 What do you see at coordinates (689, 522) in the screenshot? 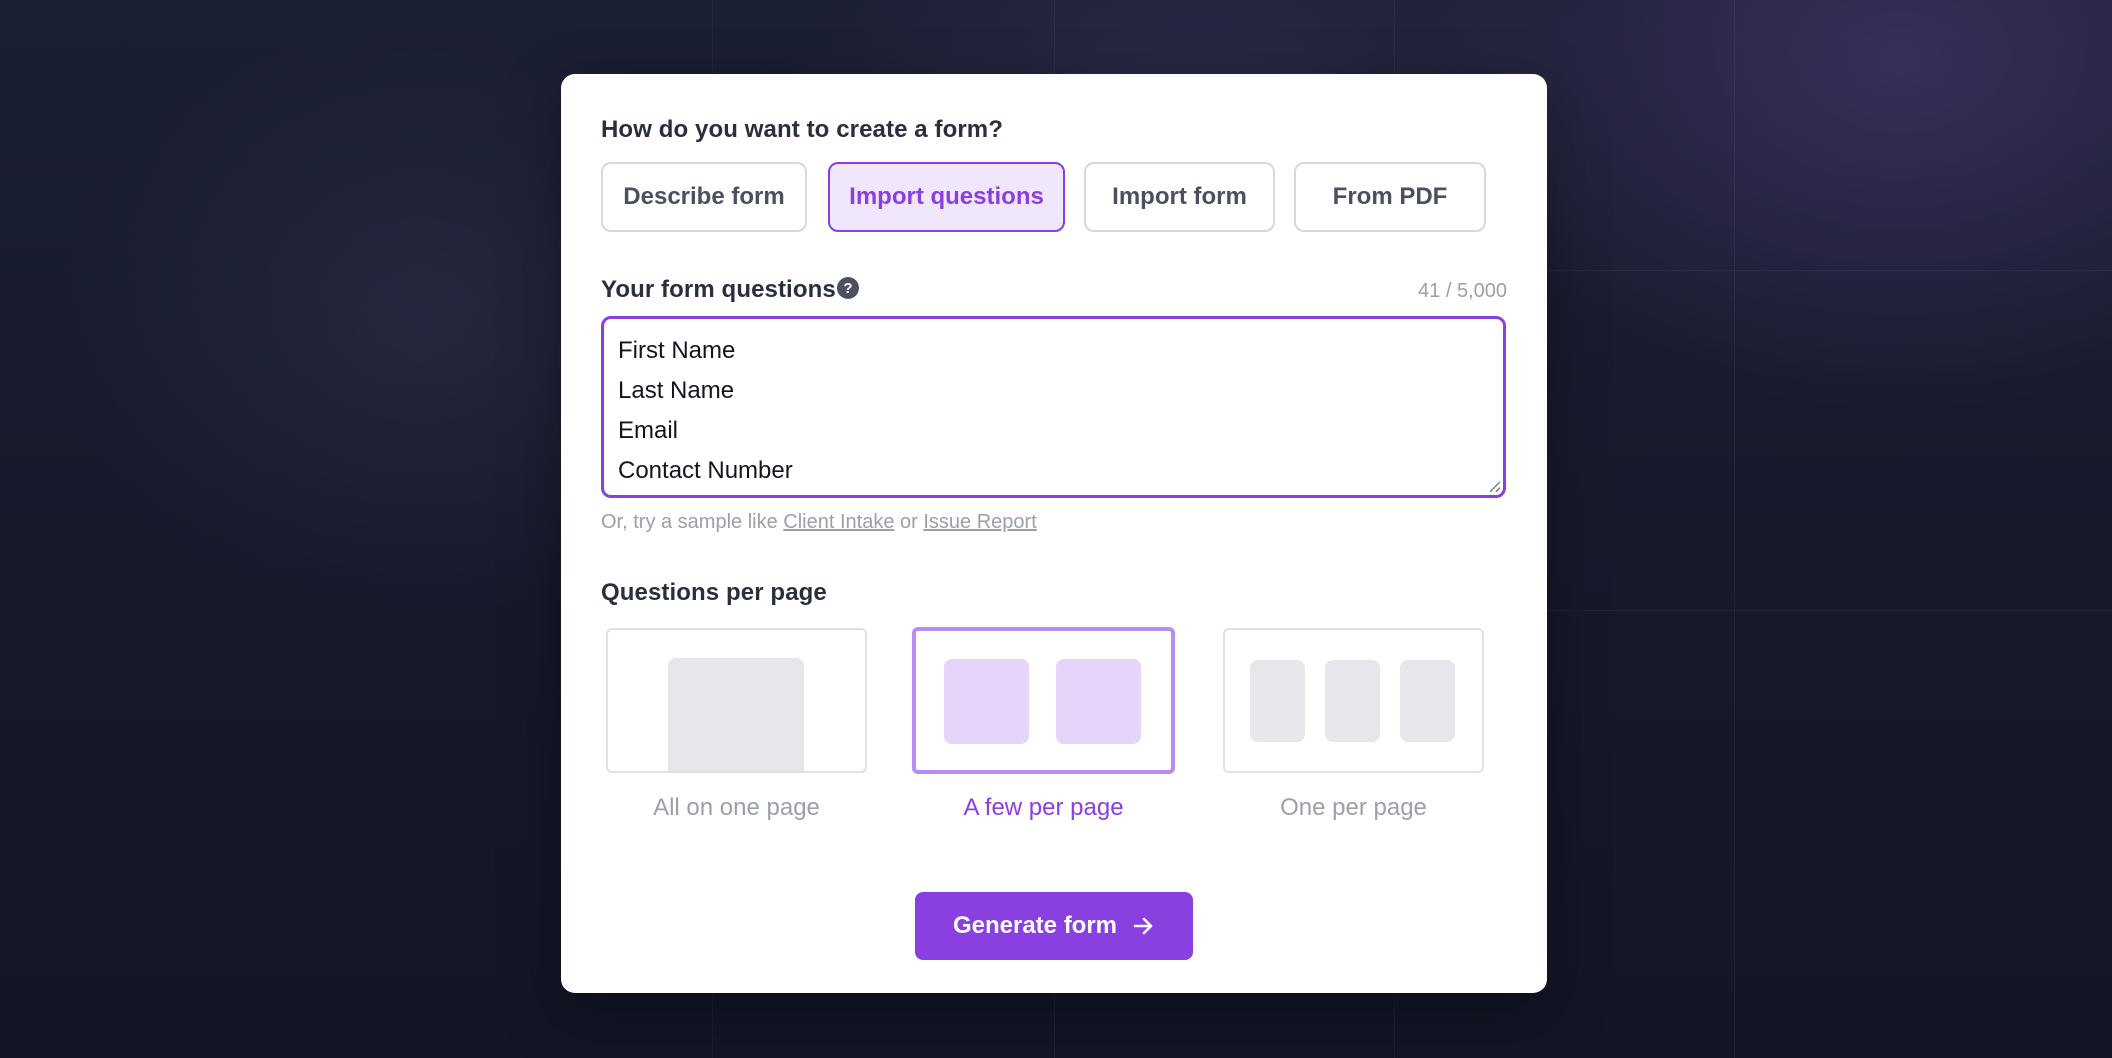
I see `sample-prefix: Or, try a sample like` at bounding box center [689, 522].